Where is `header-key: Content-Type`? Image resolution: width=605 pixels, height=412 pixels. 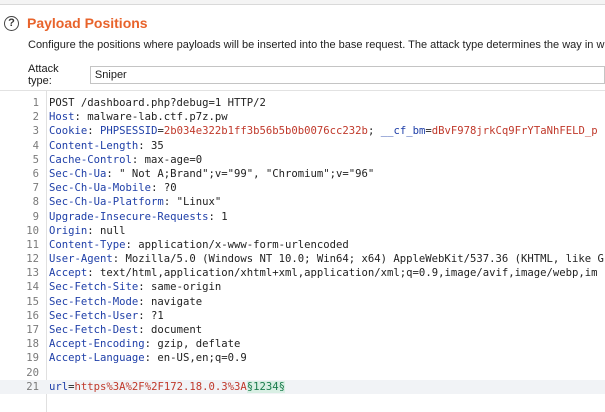 header-key: Content-Type is located at coordinates (87, 244).